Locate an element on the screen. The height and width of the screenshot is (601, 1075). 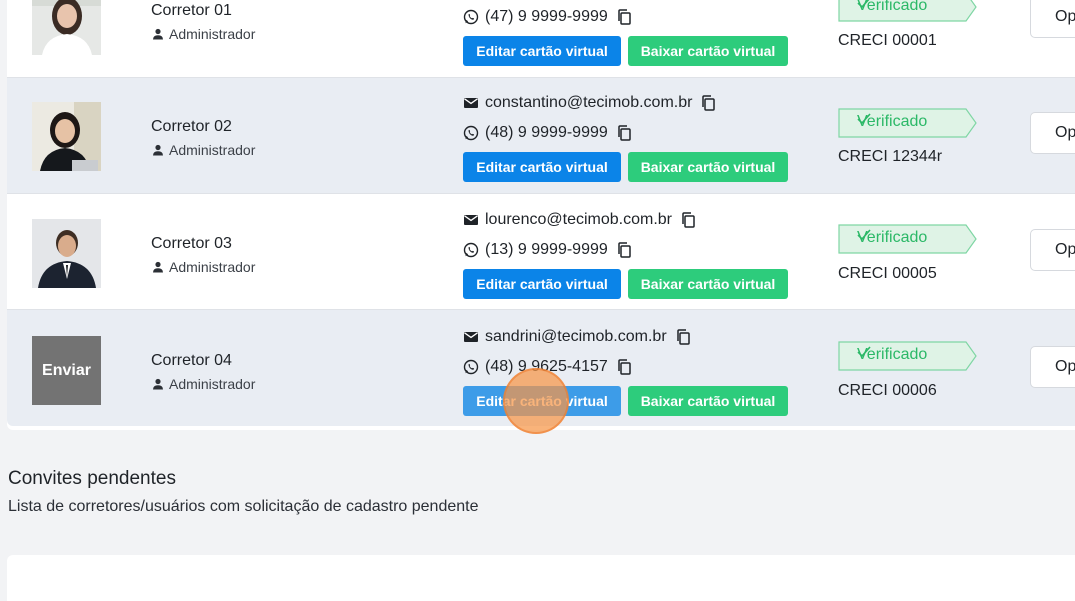
broker-name: Corretor 04 is located at coordinates (191, 360).